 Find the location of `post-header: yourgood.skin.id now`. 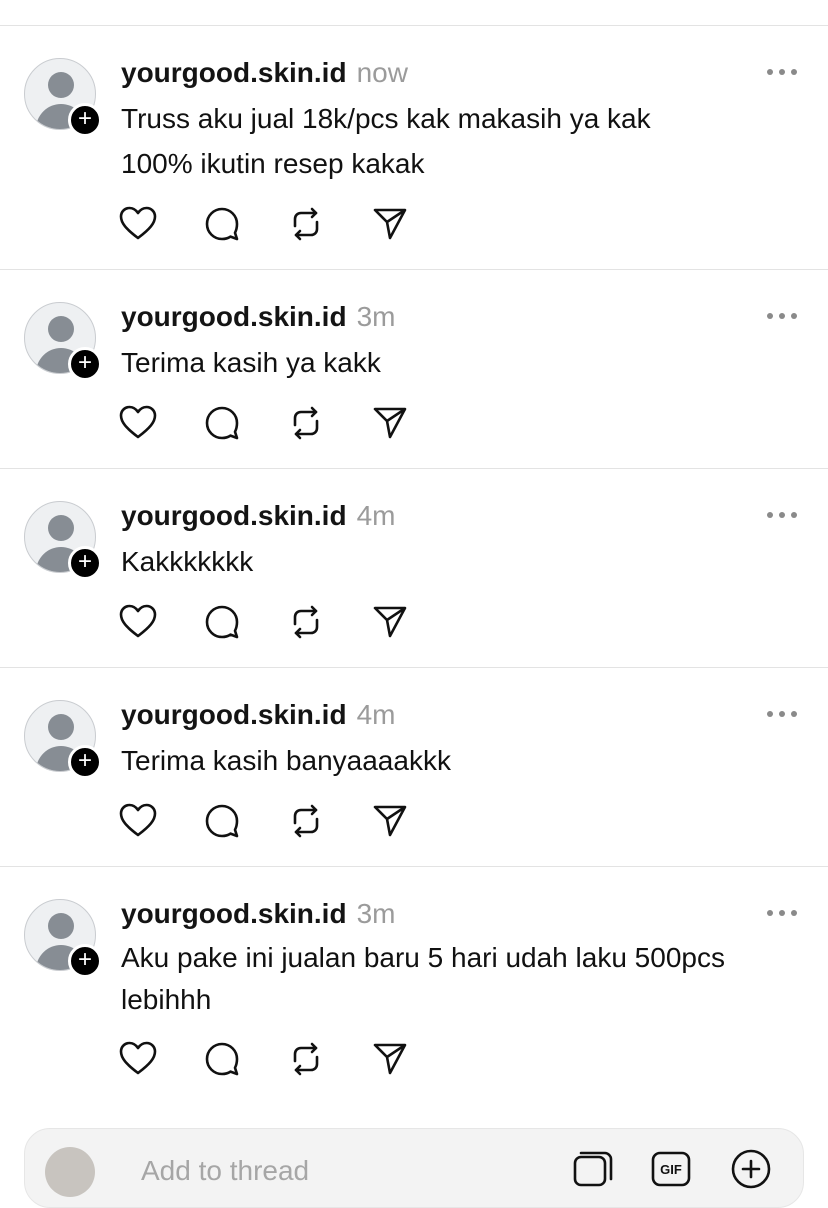

post-header: yourgood.skin.id now is located at coordinates (264, 73).